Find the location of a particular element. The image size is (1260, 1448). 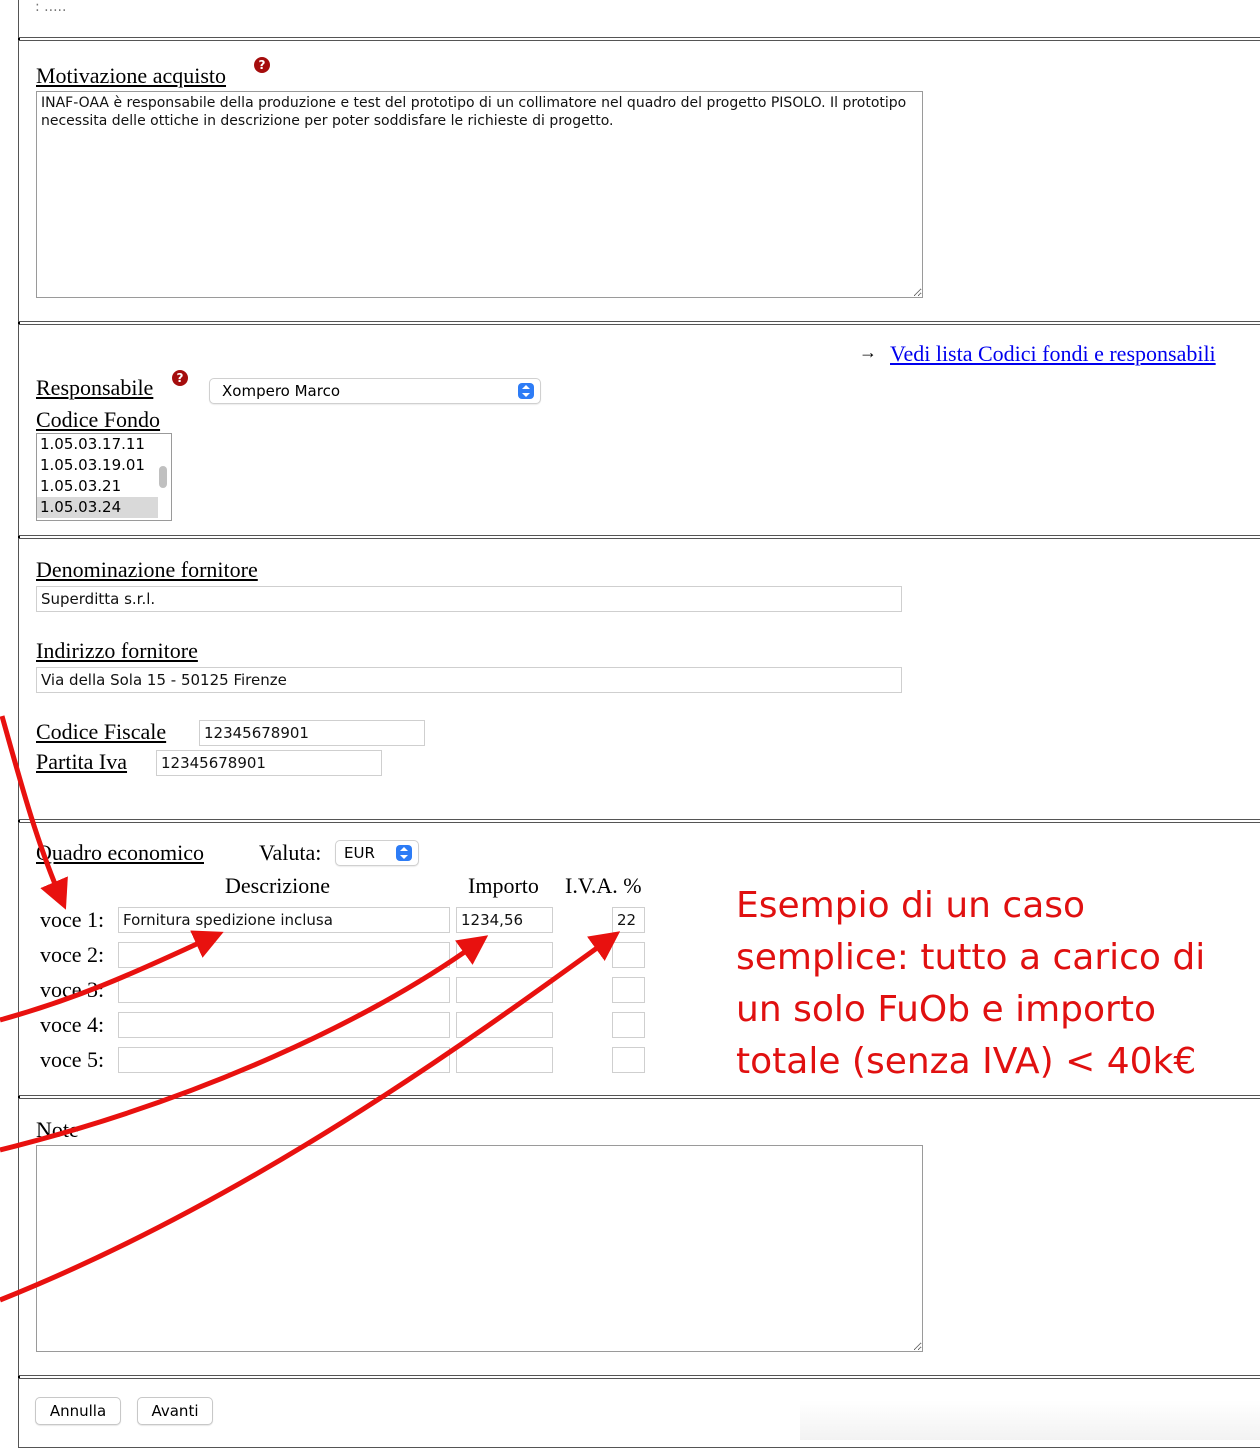

partita-iva-field: 12345678901 is located at coordinates (269, 763).